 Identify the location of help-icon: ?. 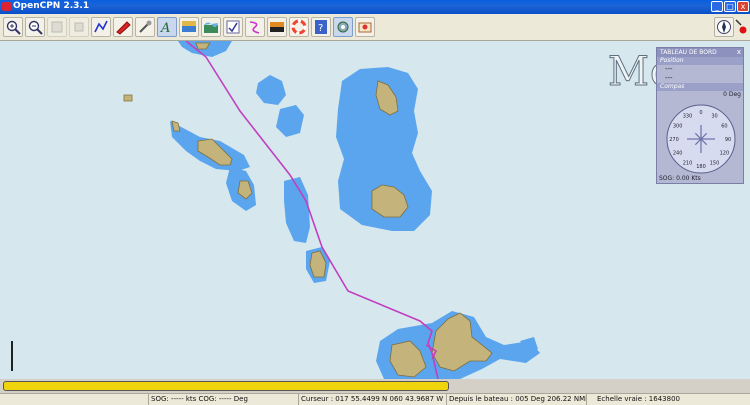
(321, 27).